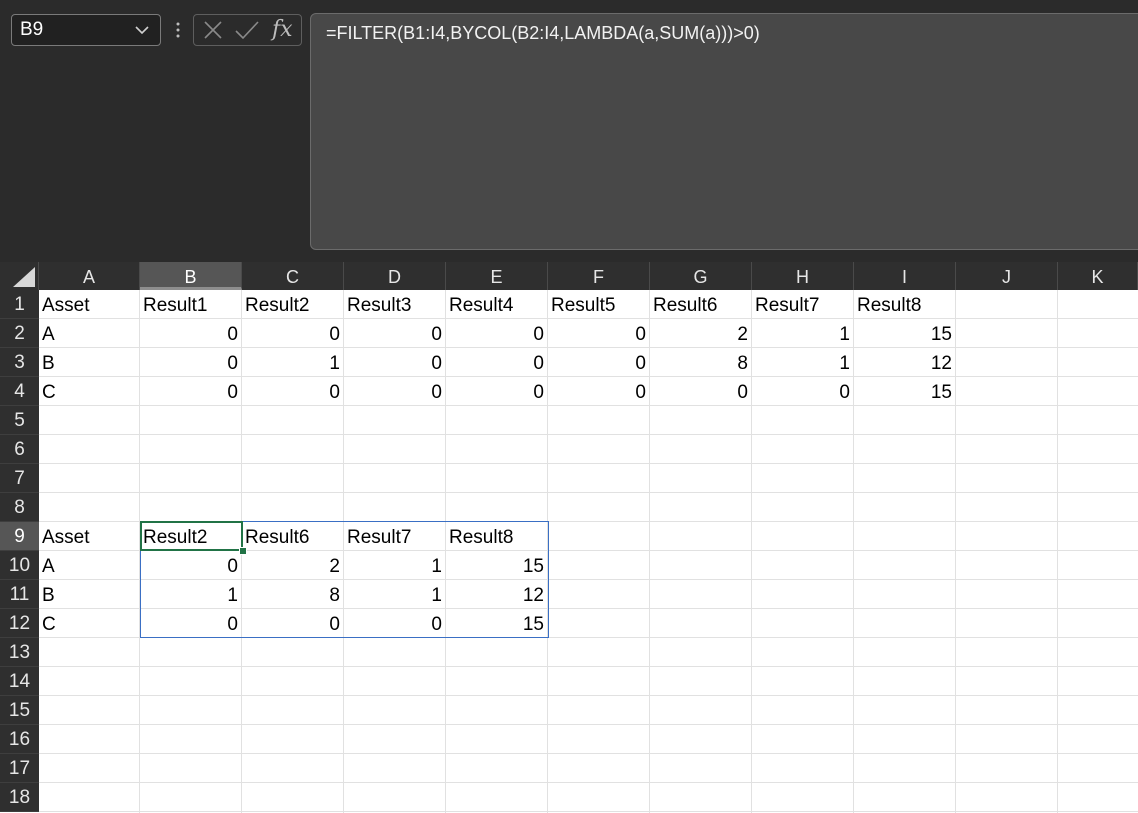 This screenshot has height=813, width=1138. What do you see at coordinates (905, 304) in the screenshot?
I see `cell-i1: Result8` at bounding box center [905, 304].